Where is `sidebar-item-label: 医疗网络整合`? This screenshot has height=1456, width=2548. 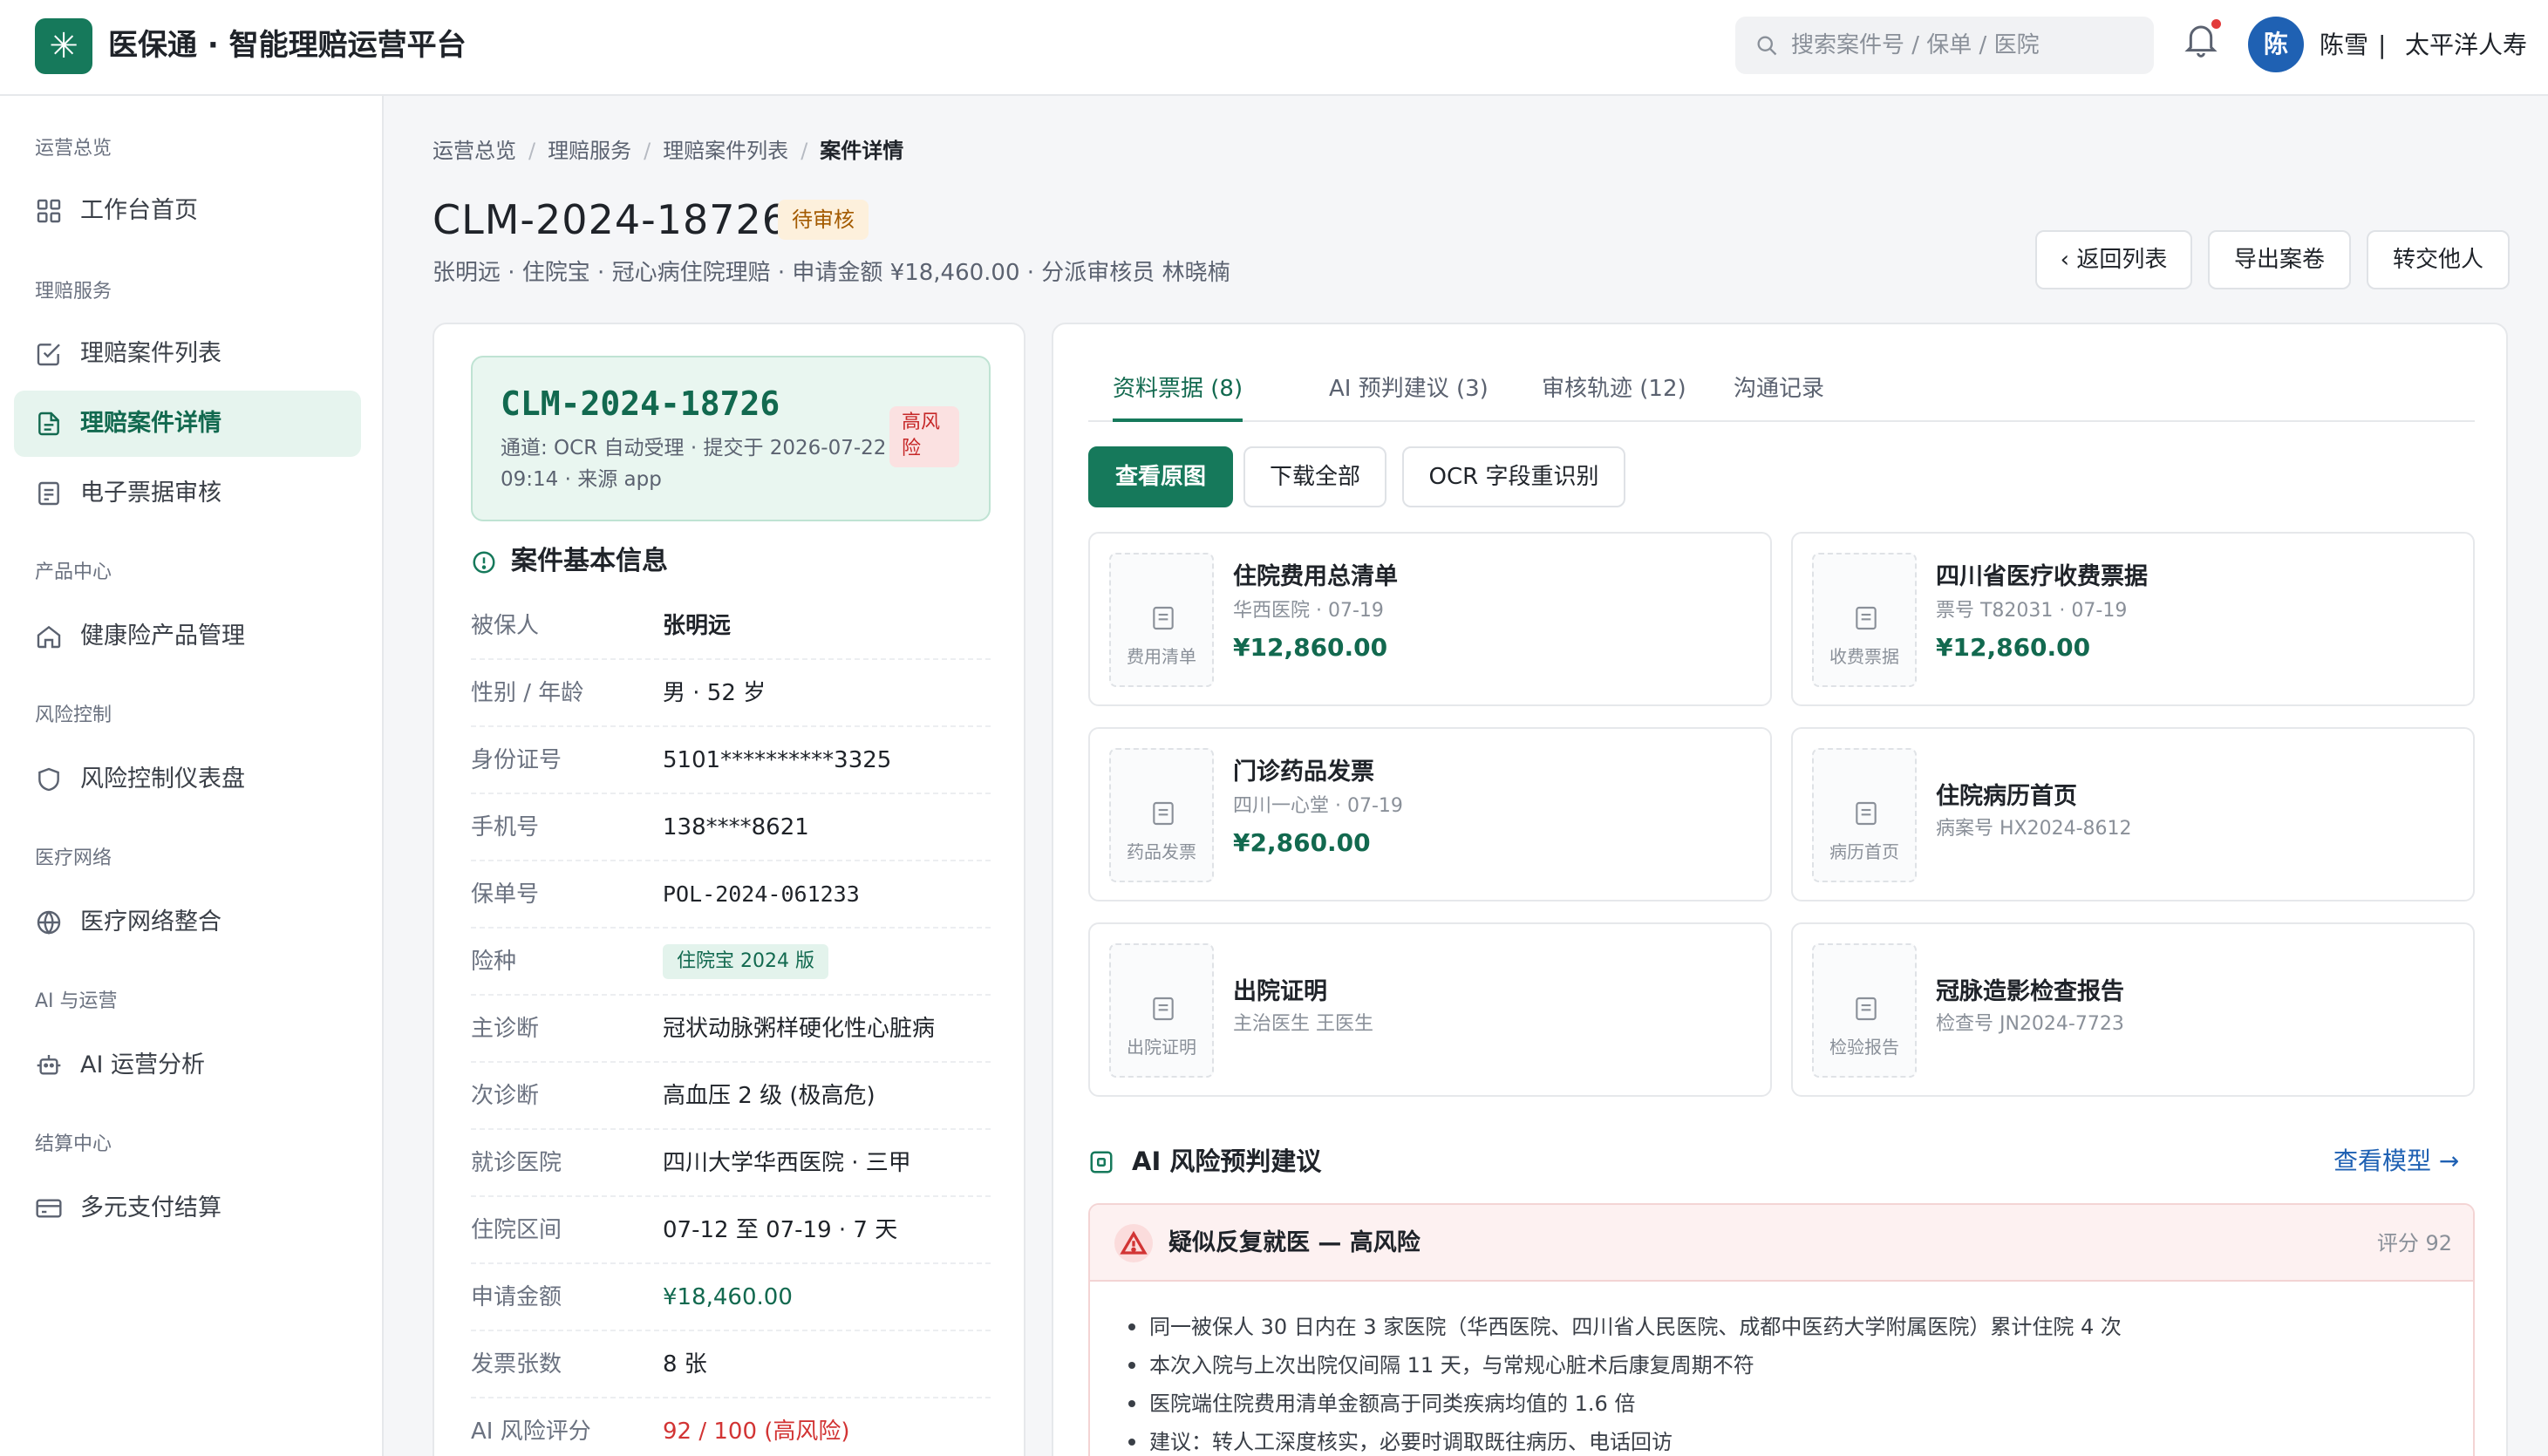 sidebar-item-label: 医疗网络整合 is located at coordinates (151, 922).